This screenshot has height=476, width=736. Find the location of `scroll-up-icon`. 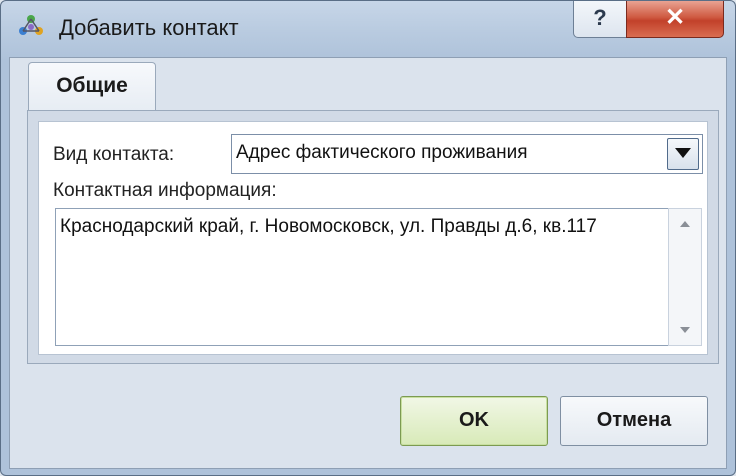

scroll-up-icon is located at coordinates (685, 224).